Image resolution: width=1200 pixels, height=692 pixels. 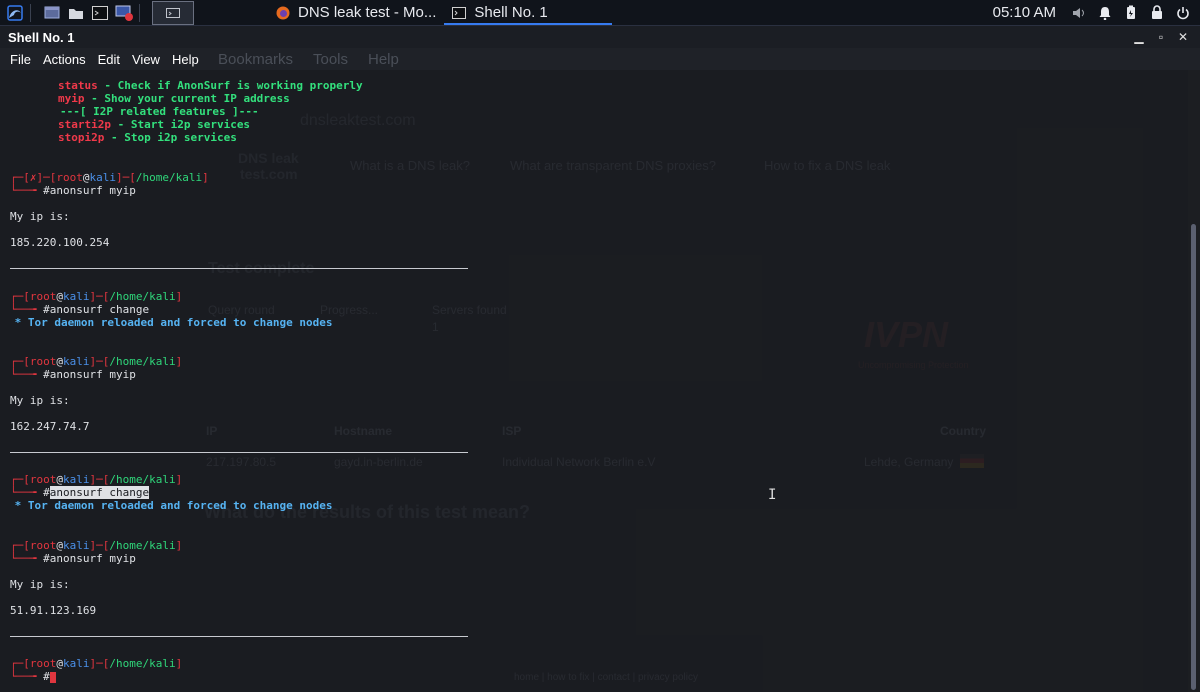 What do you see at coordinates (1157, 13) in the screenshot?
I see `lock-screen-icon` at bounding box center [1157, 13].